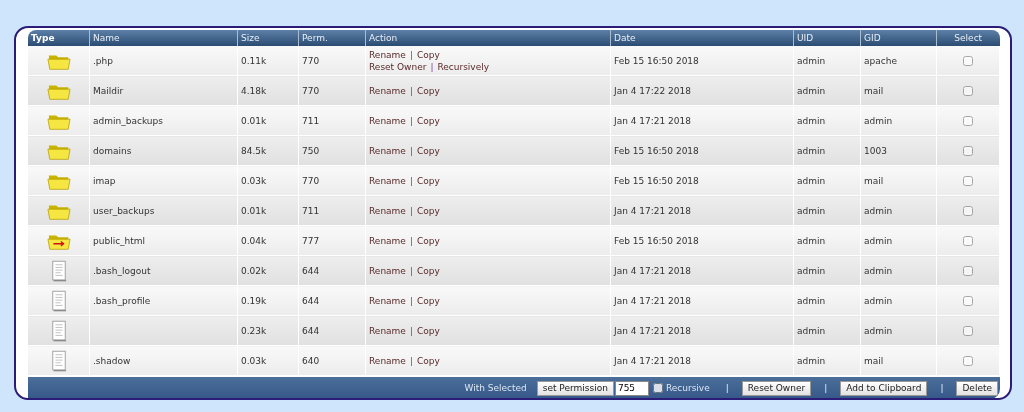 The image size is (1024, 412). I want to click on action-button: Add to Clipboard, so click(884, 388).